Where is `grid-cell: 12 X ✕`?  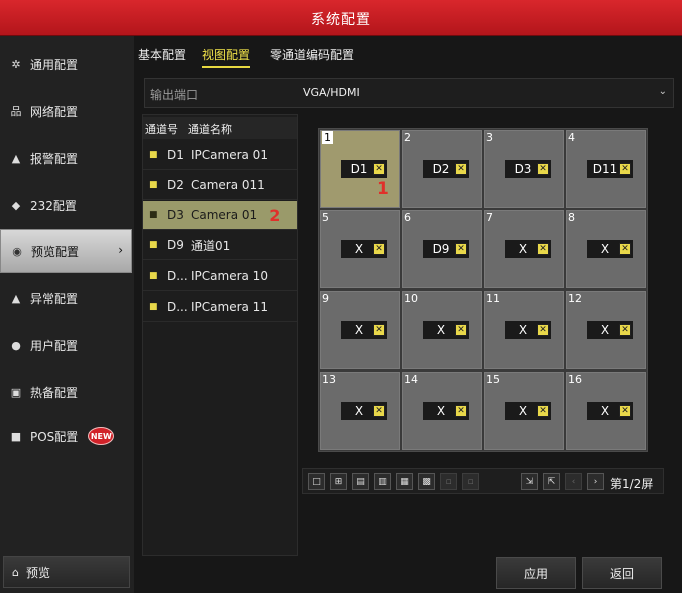
grid-cell: 12 X ✕ is located at coordinates (606, 330).